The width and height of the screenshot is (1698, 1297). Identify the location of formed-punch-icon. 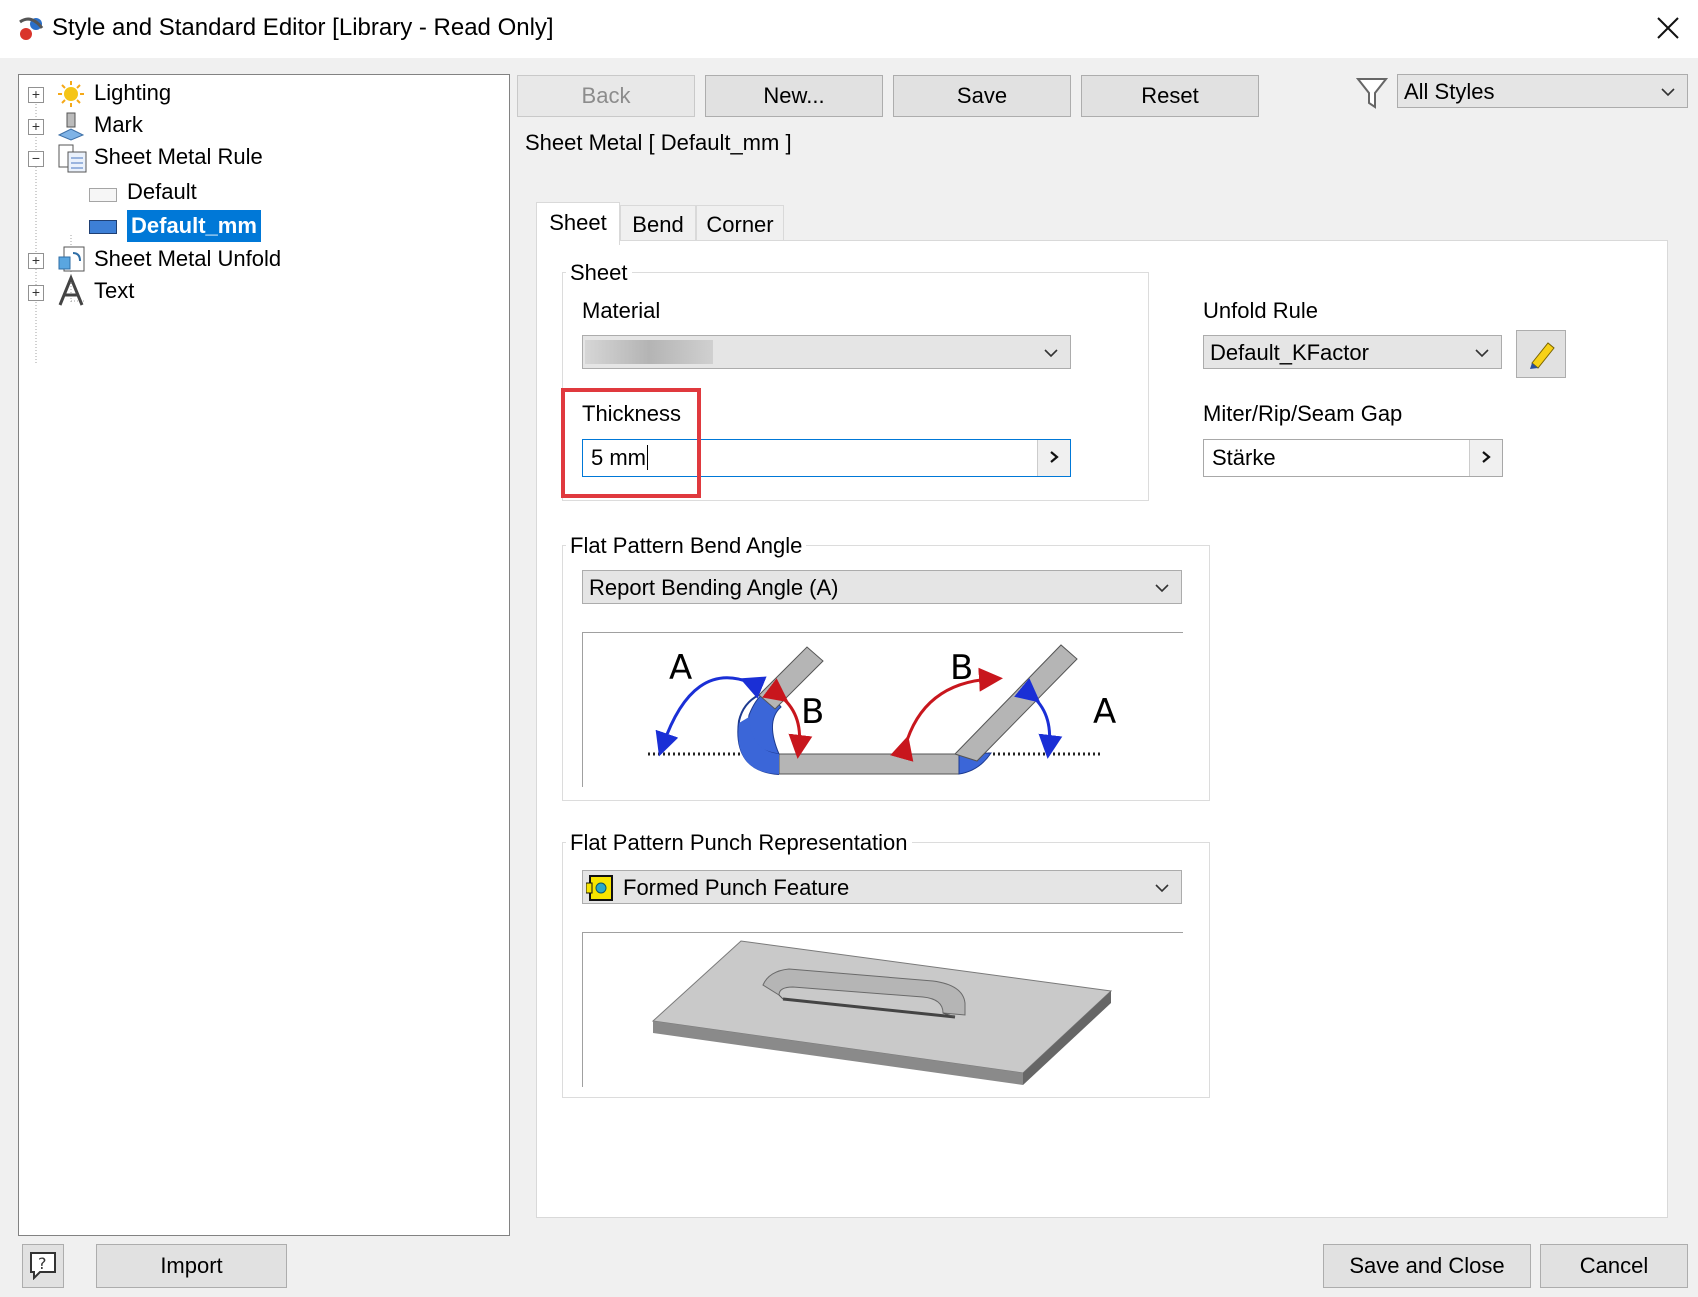
(599, 888).